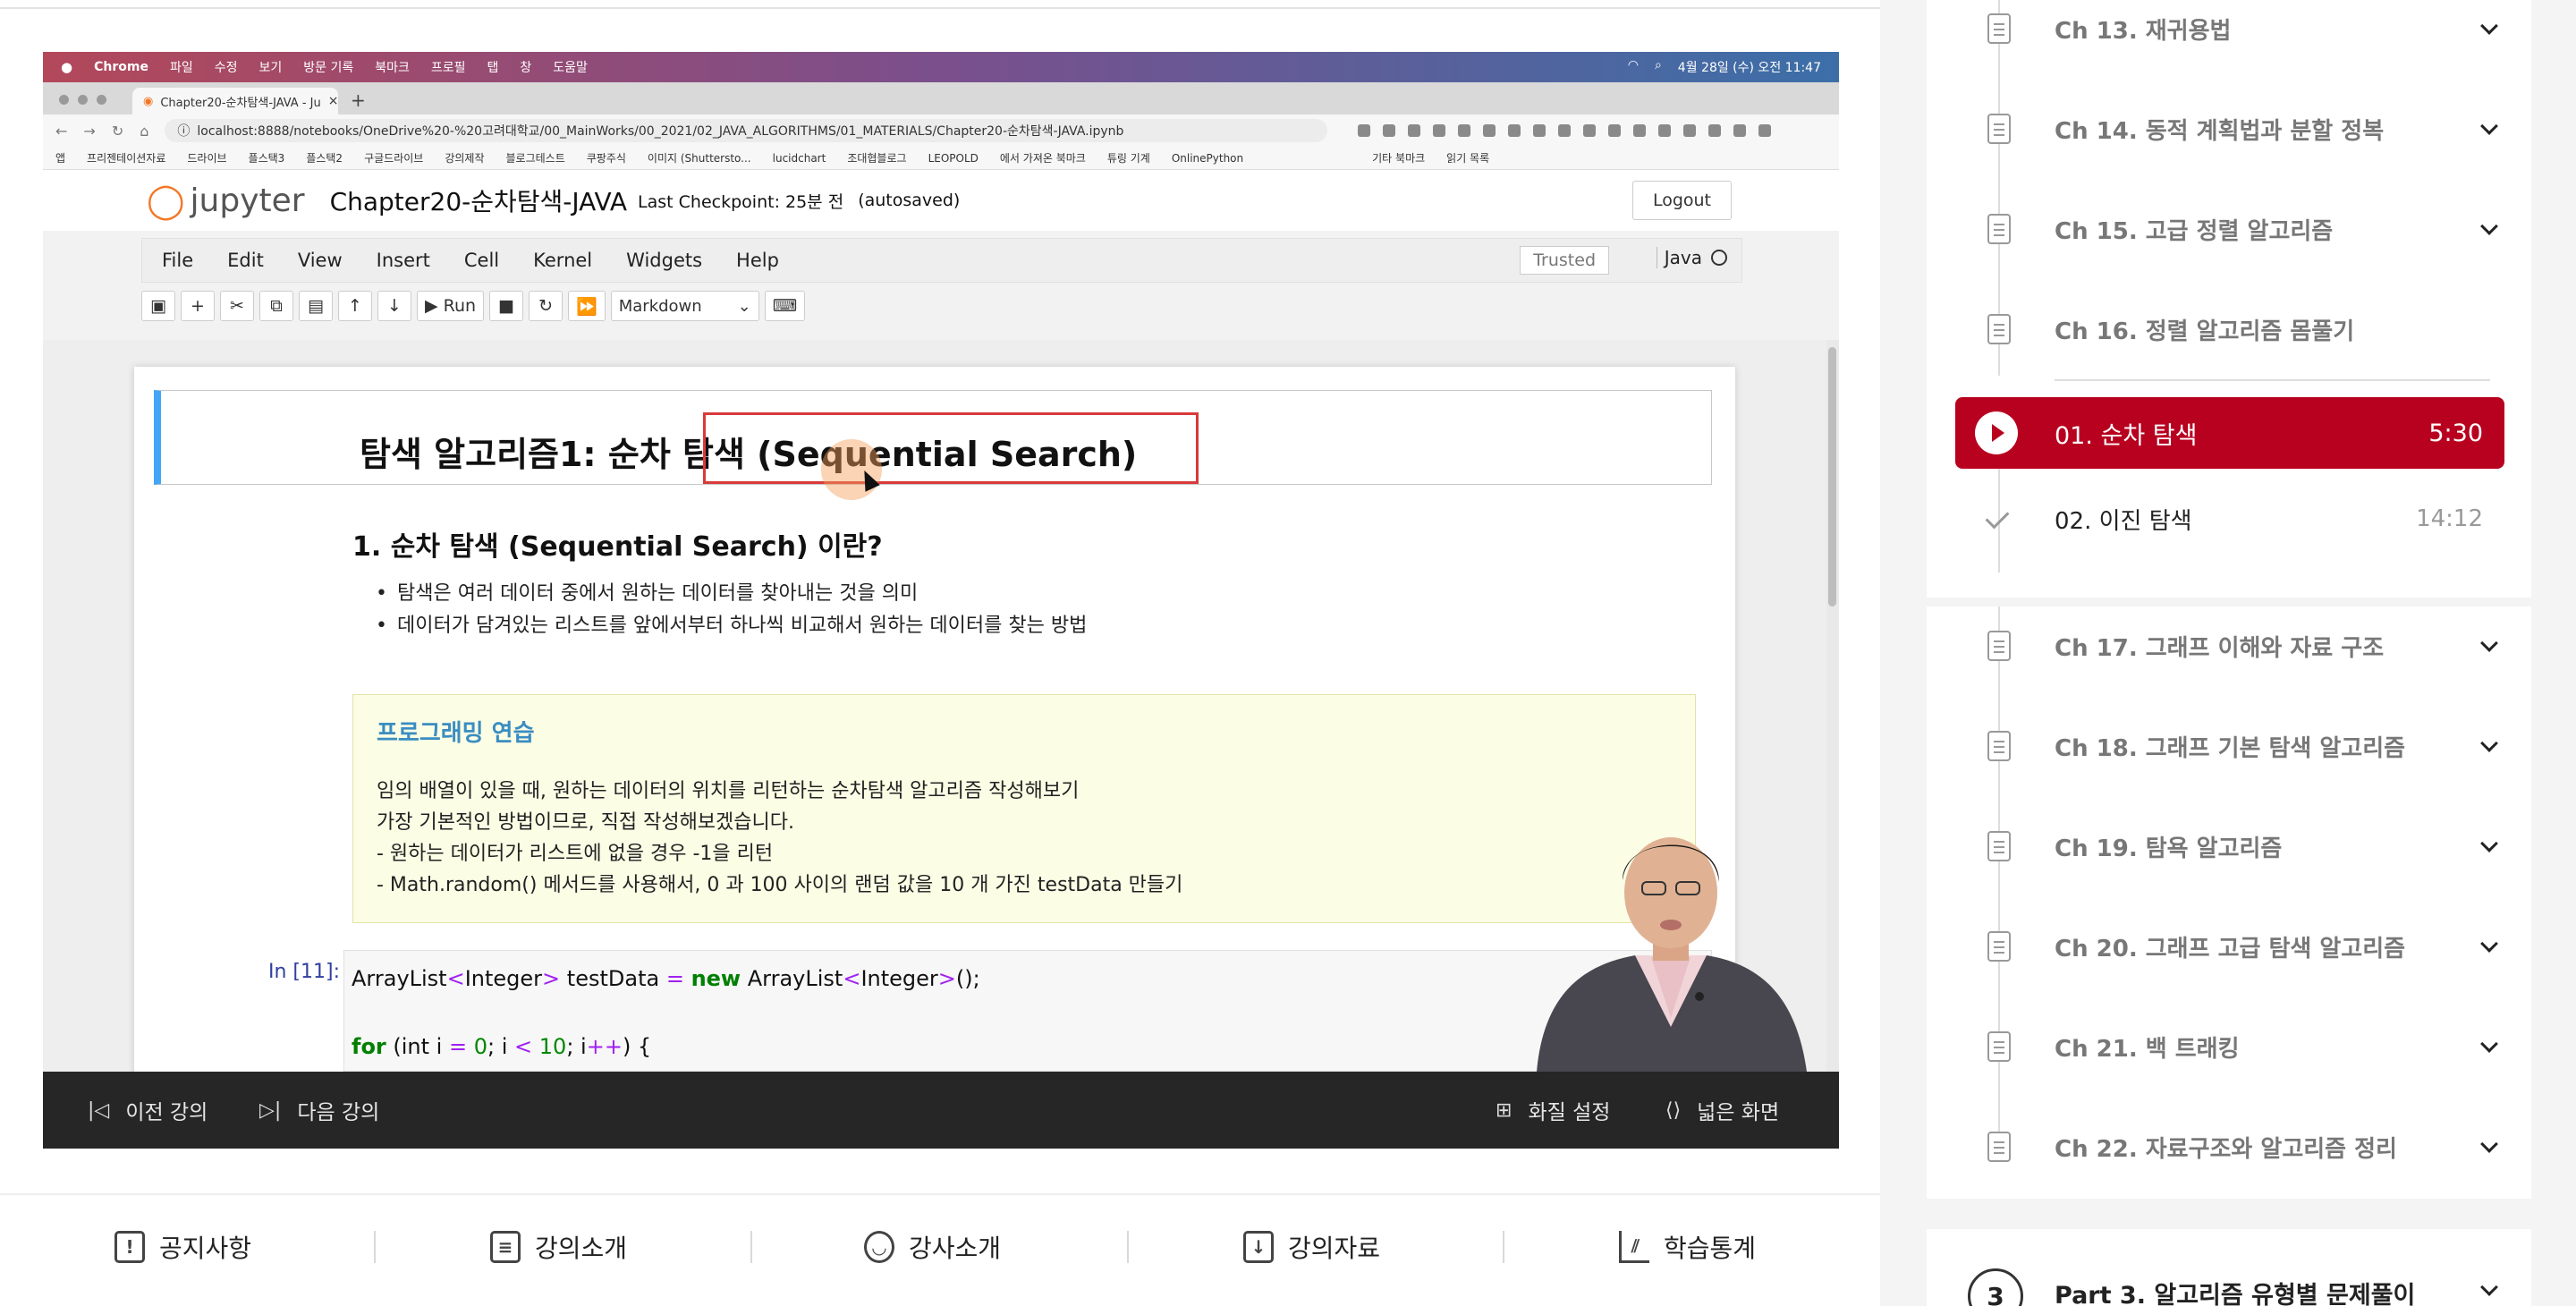 Image resolution: width=2576 pixels, height=1306 pixels. I want to click on tab-instructor: ◡ 강사소개, so click(932, 1247).